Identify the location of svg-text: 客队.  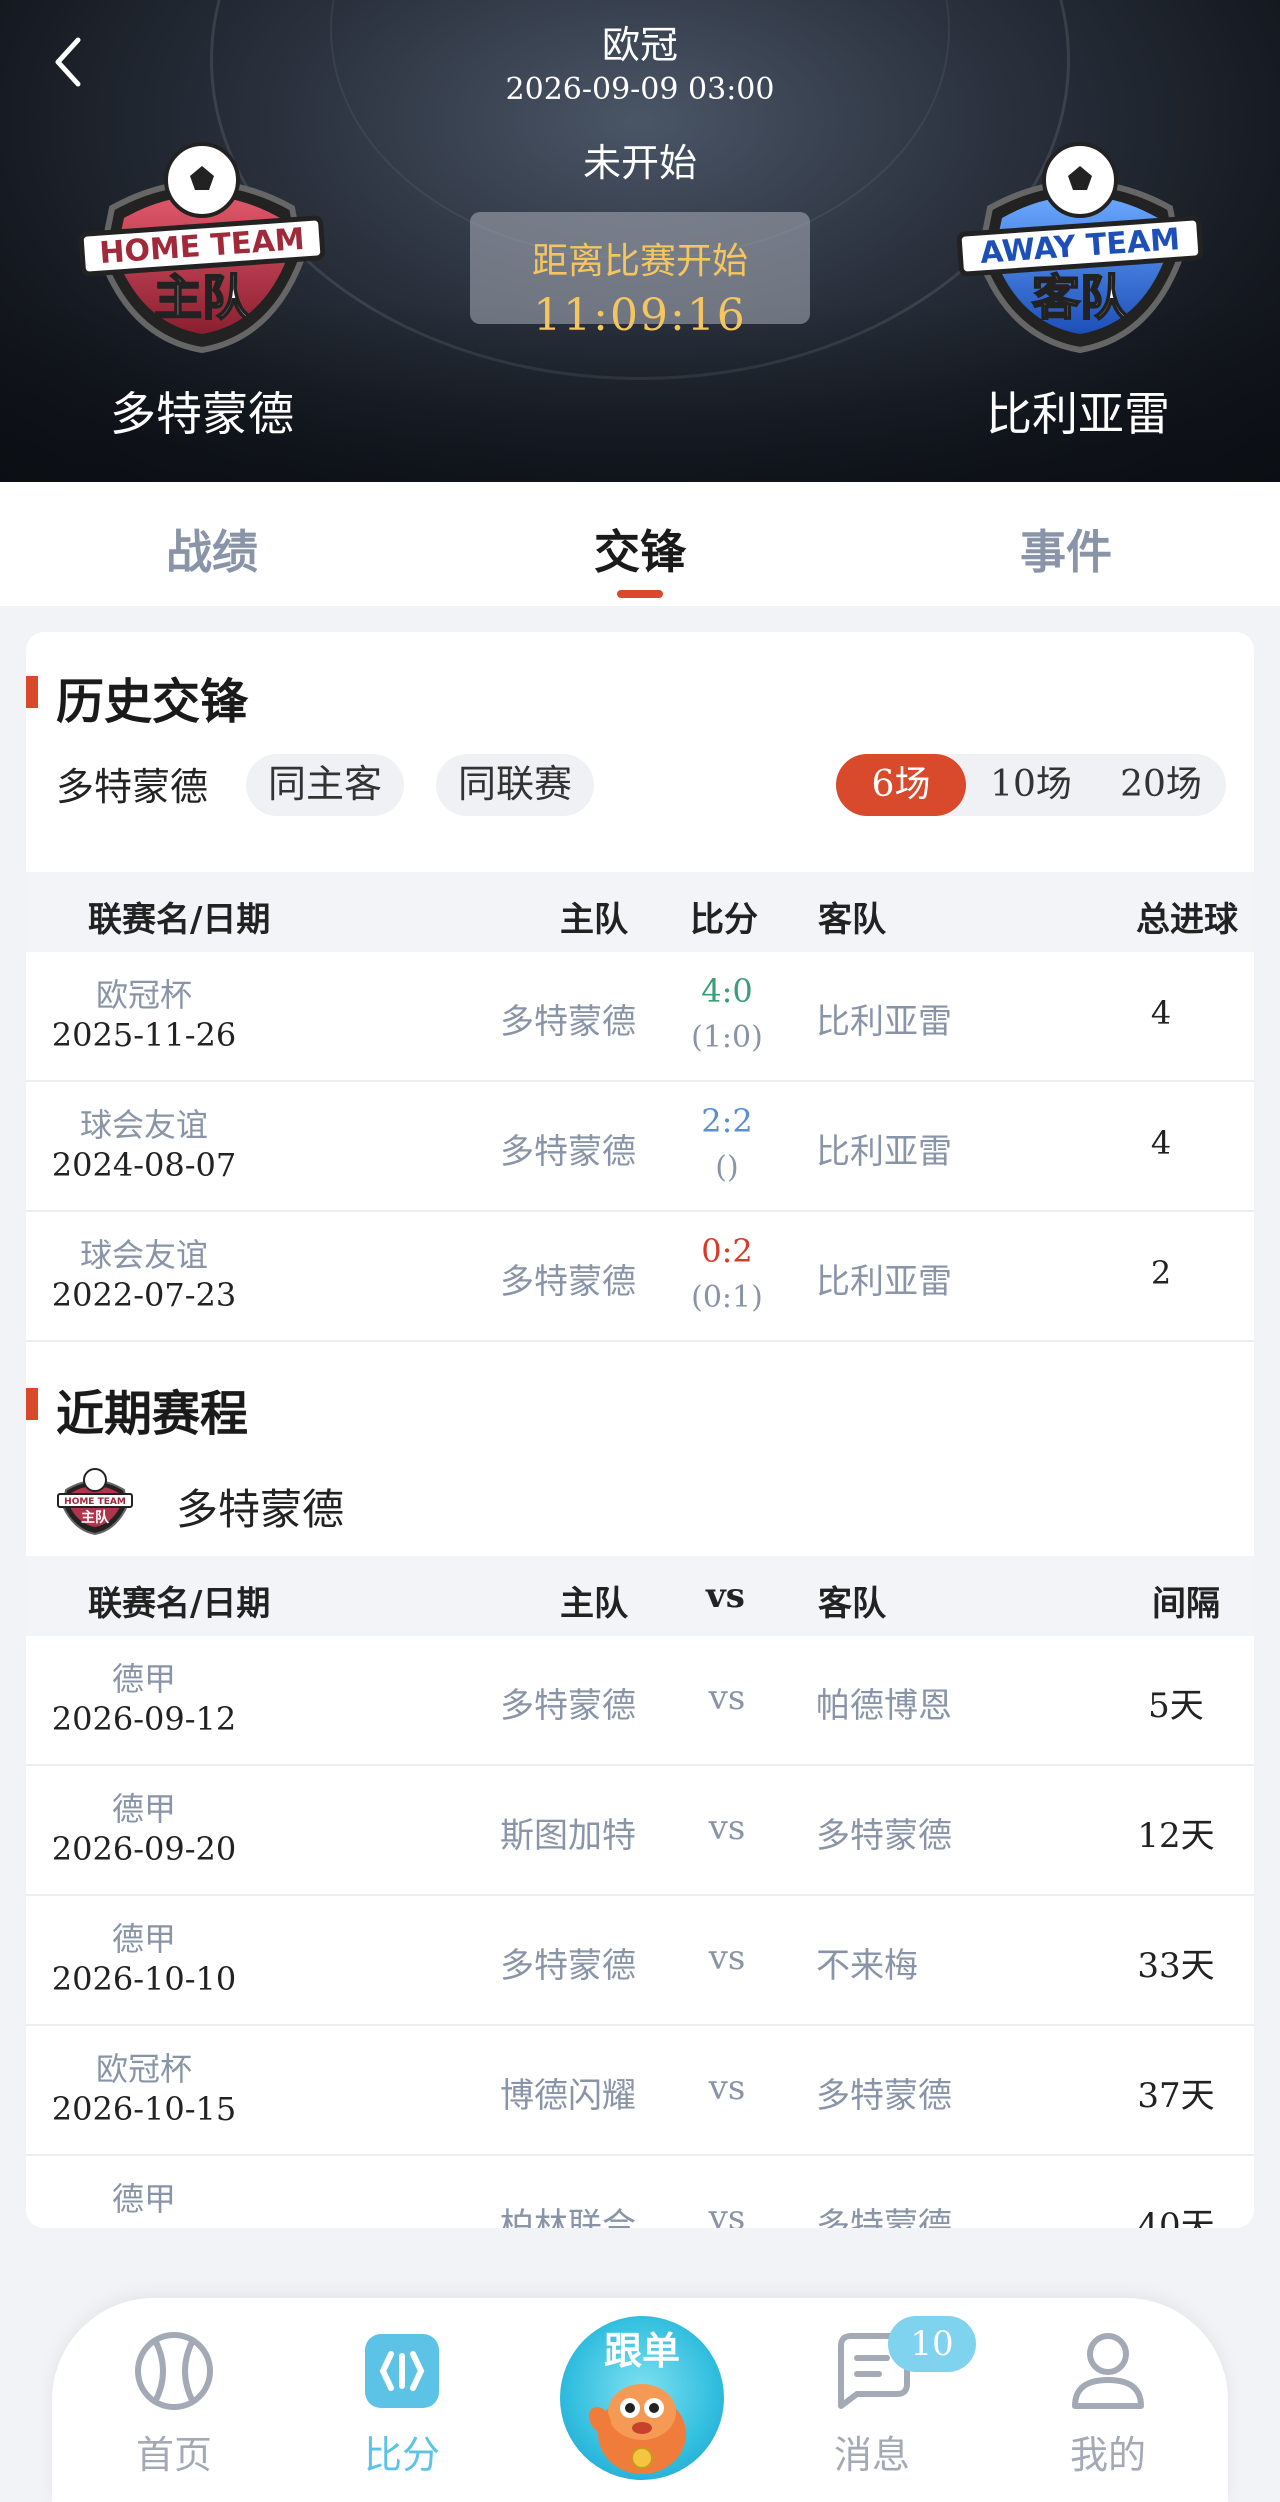
(1080, 298).